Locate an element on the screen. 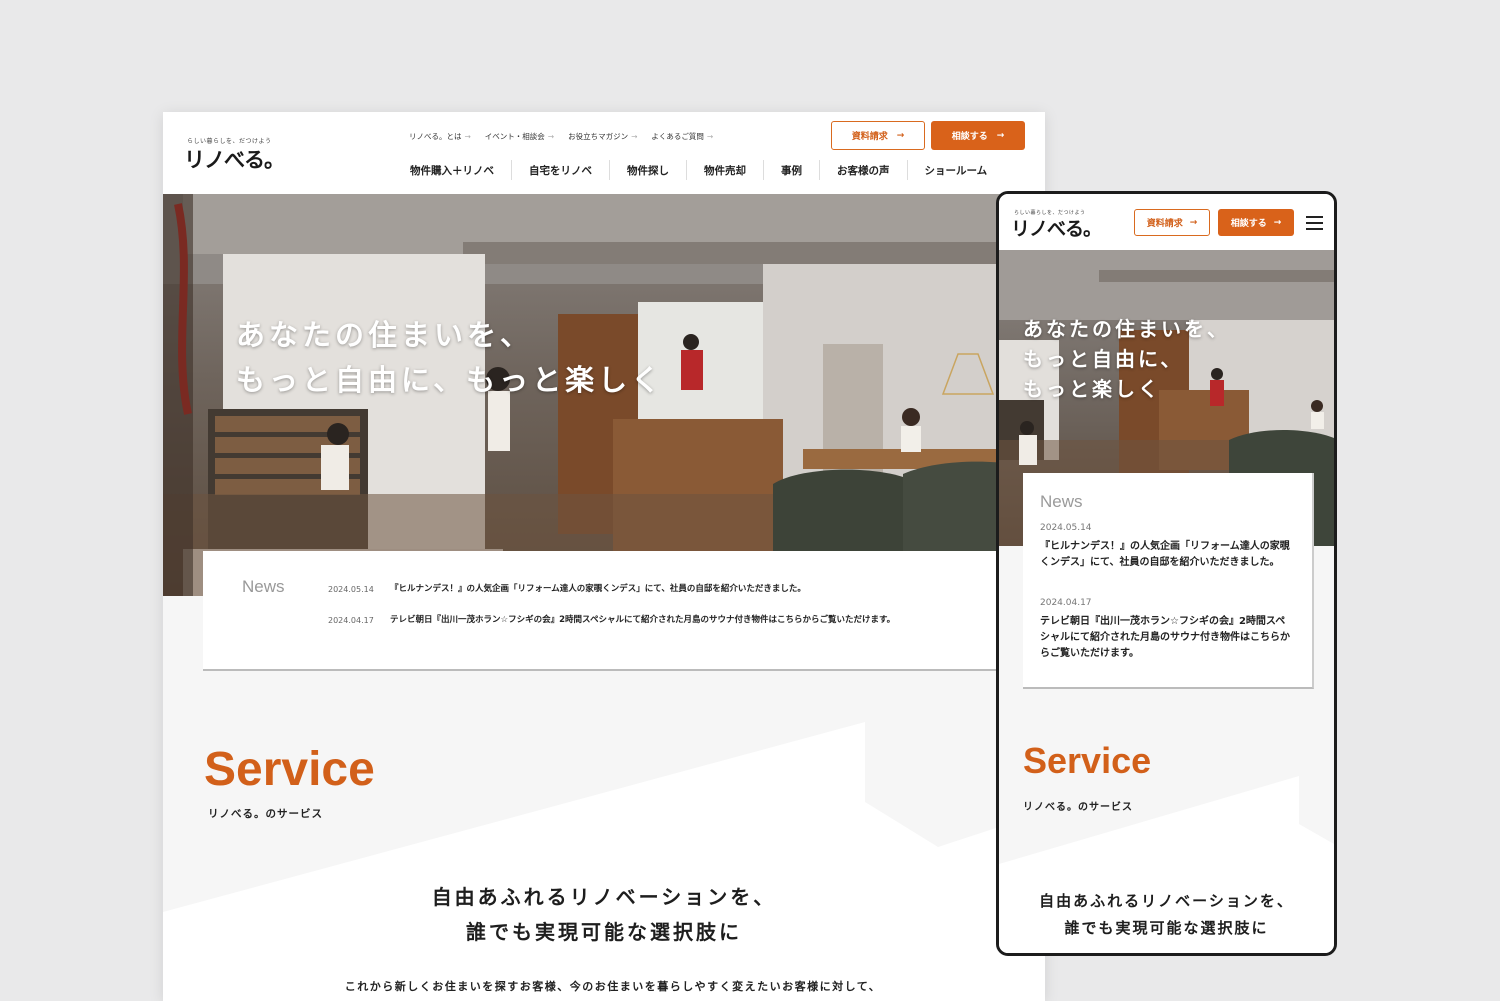 The width and height of the screenshot is (1500, 1001). utility-nav-events: イベント・相談会 → is located at coordinates (519, 136).